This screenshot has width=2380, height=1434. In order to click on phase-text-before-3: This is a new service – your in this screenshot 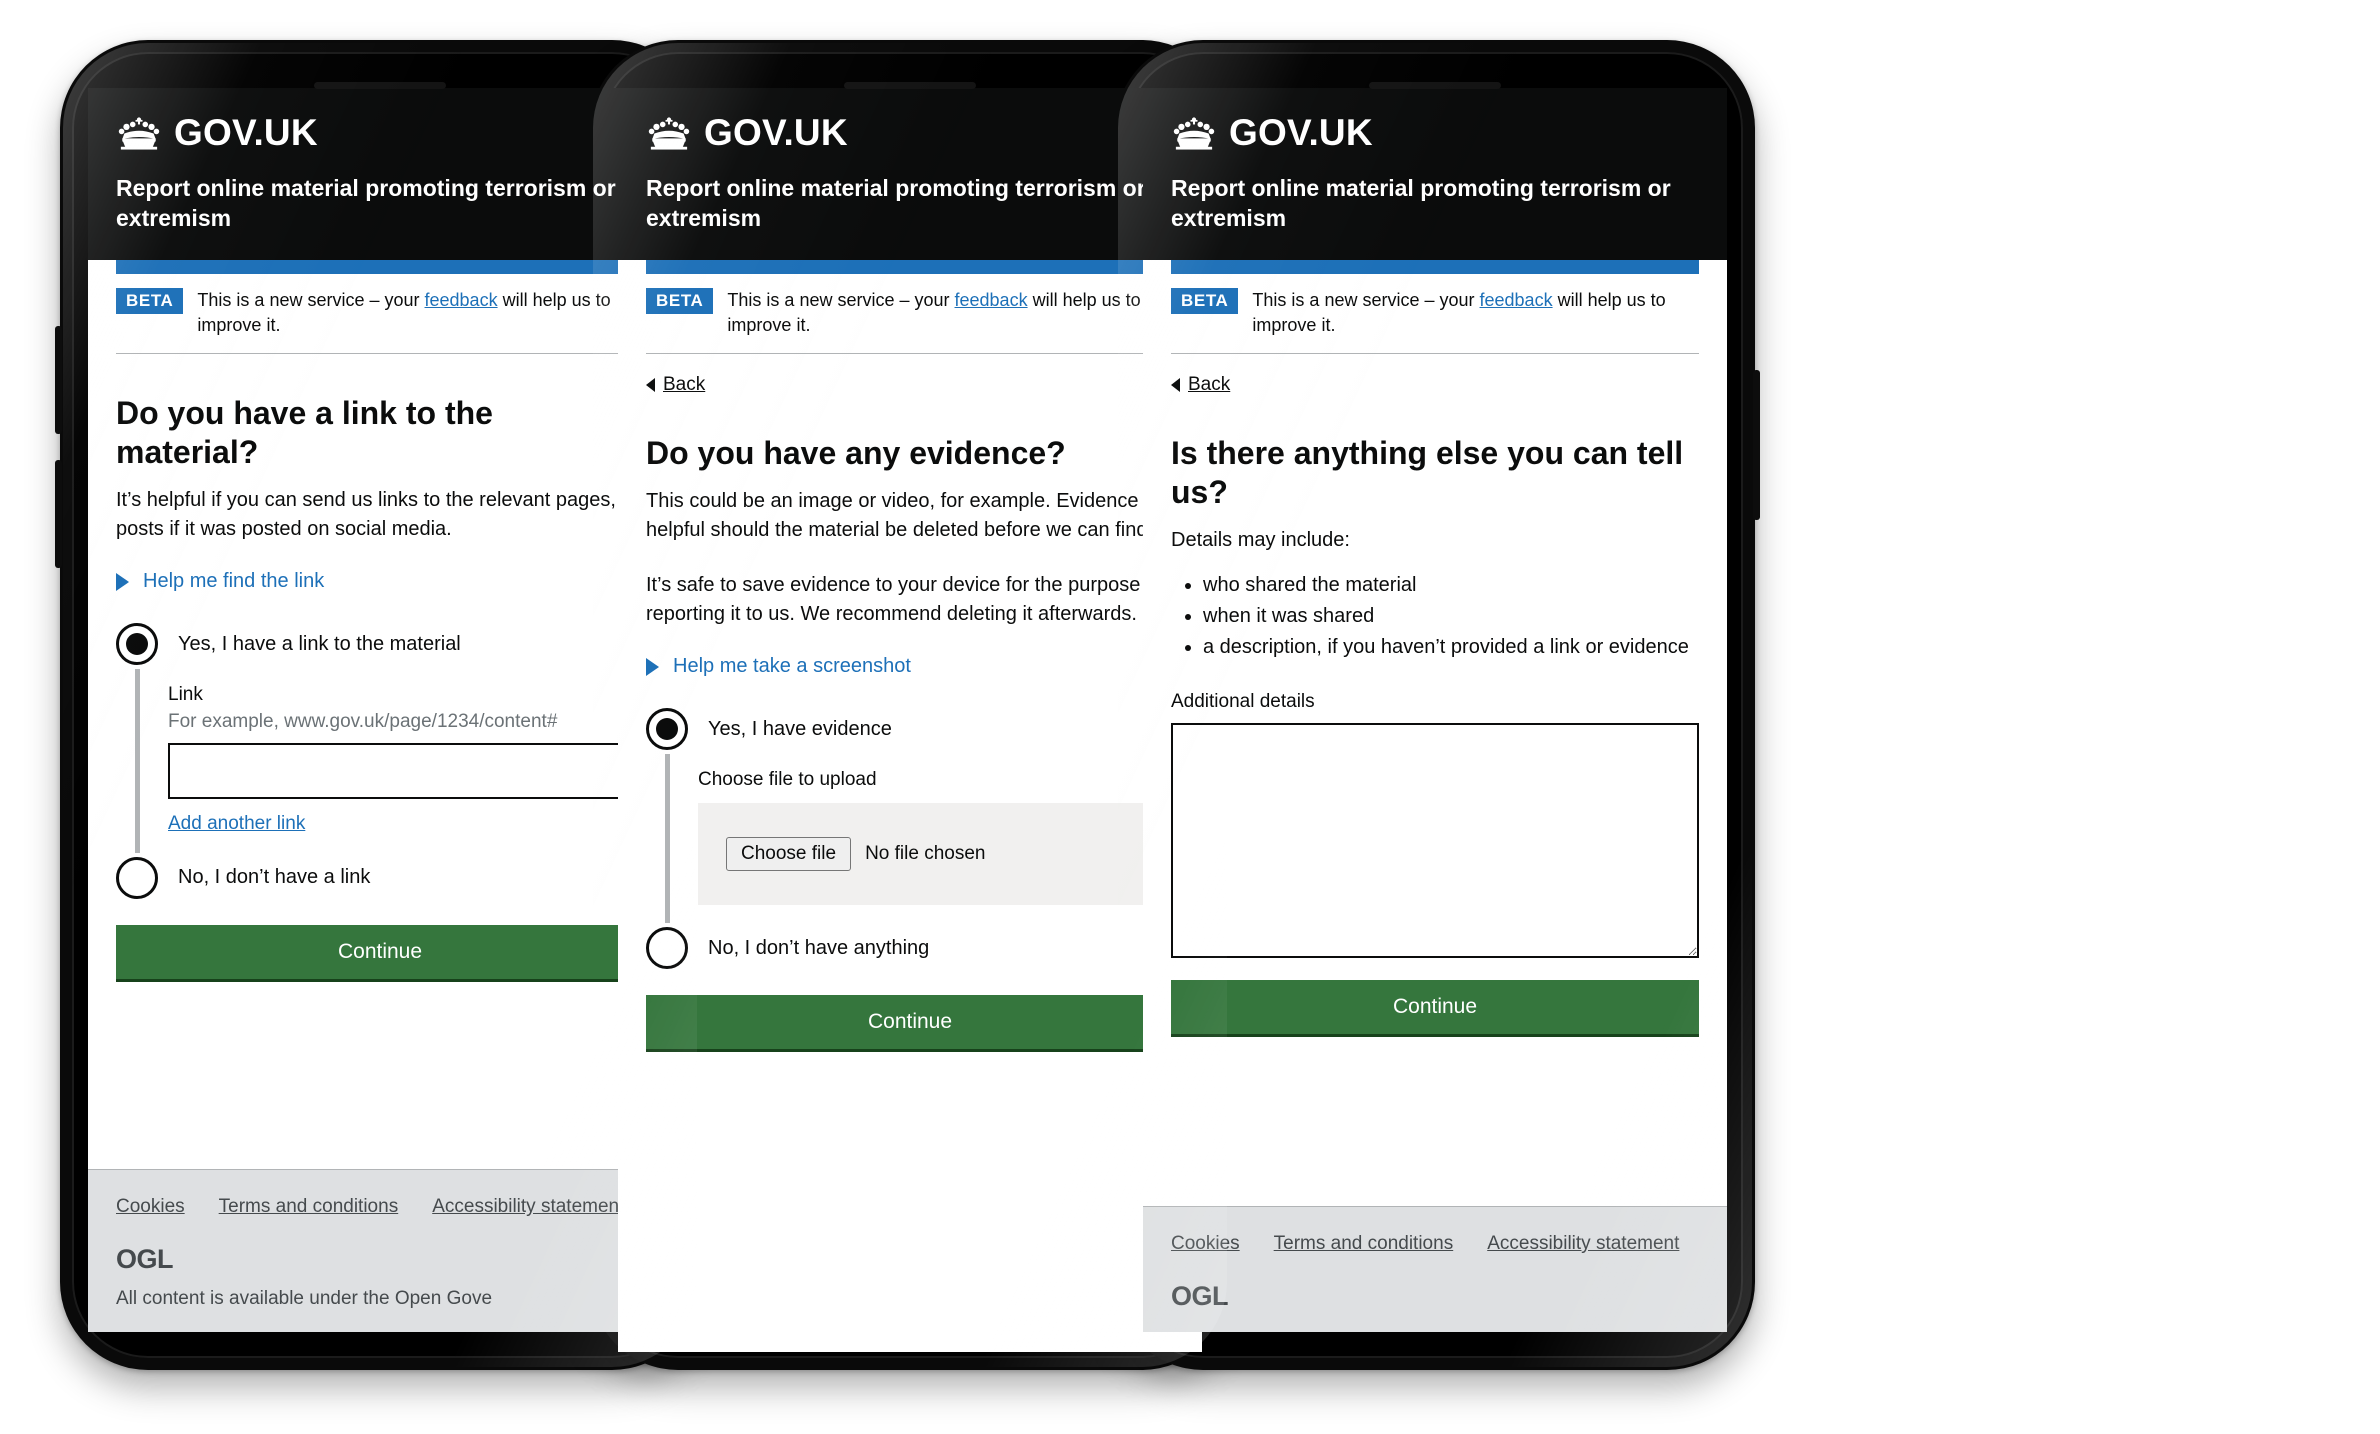, I will do `click(1366, 299)`.